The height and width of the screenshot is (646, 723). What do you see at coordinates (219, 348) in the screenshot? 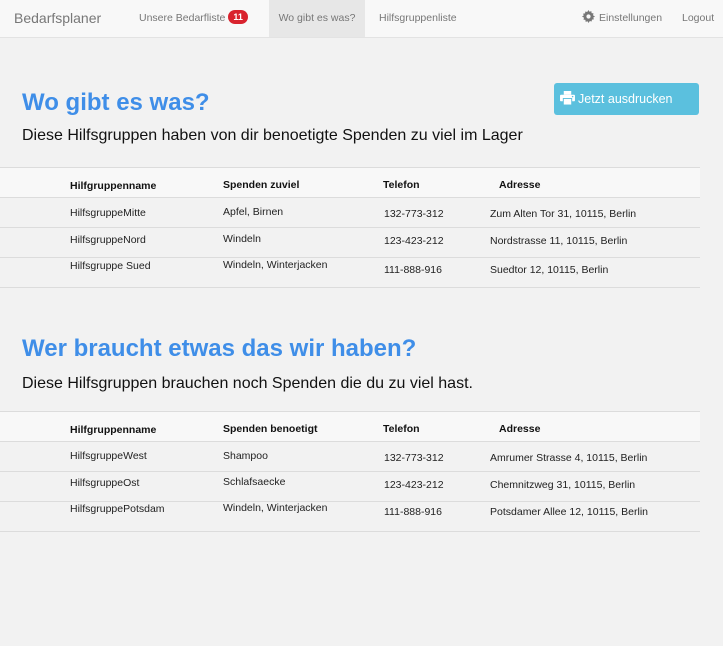
I see `needs-section-title: Wer braucht etwas das wir haben?` at bounding box center [219, 348].